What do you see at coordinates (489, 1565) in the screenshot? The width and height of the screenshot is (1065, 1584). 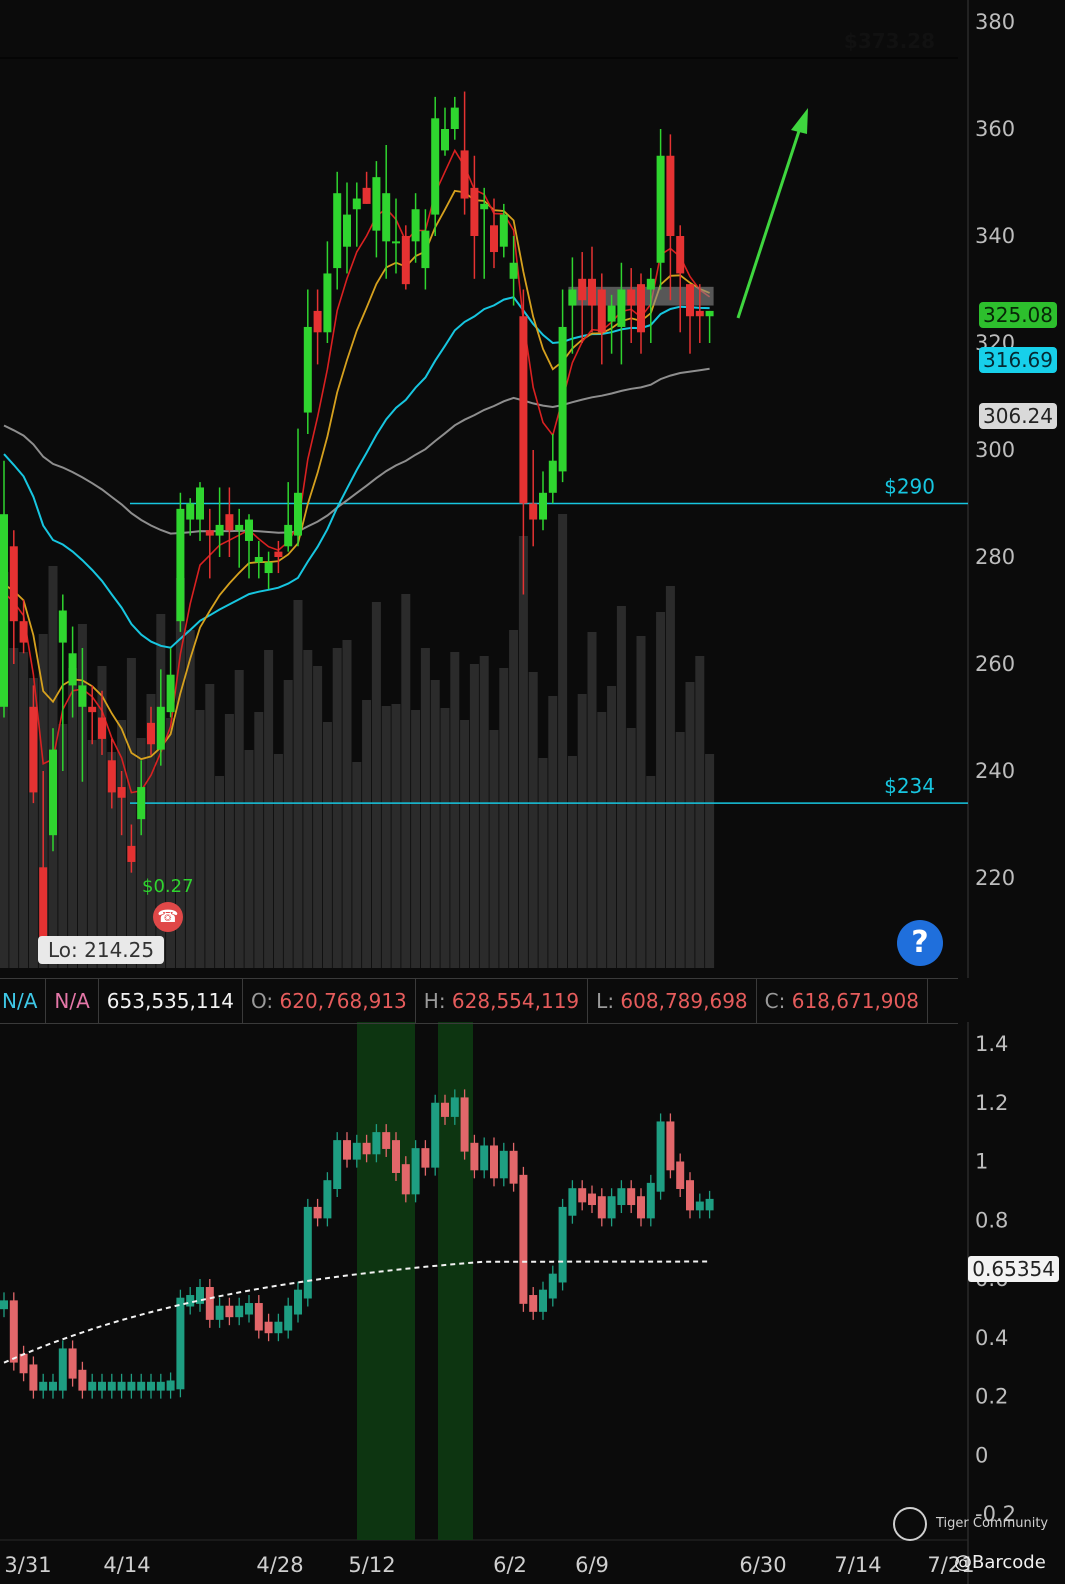 I see `date-axis: 3/31 4/14 4/28 5/12 6/2 6/9 6/30 7/14 7/21` at bounding box center [489, 1565].